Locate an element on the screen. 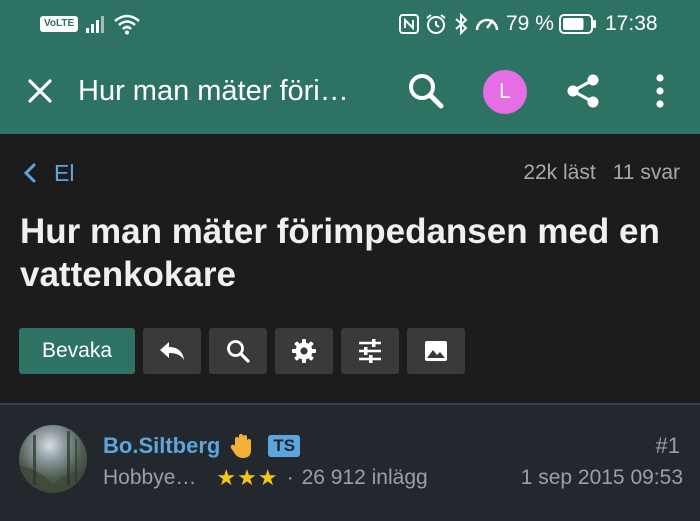 This screenshot has height=521, width=700. battery-percent: 79 % is located at coordinates (530, 23).